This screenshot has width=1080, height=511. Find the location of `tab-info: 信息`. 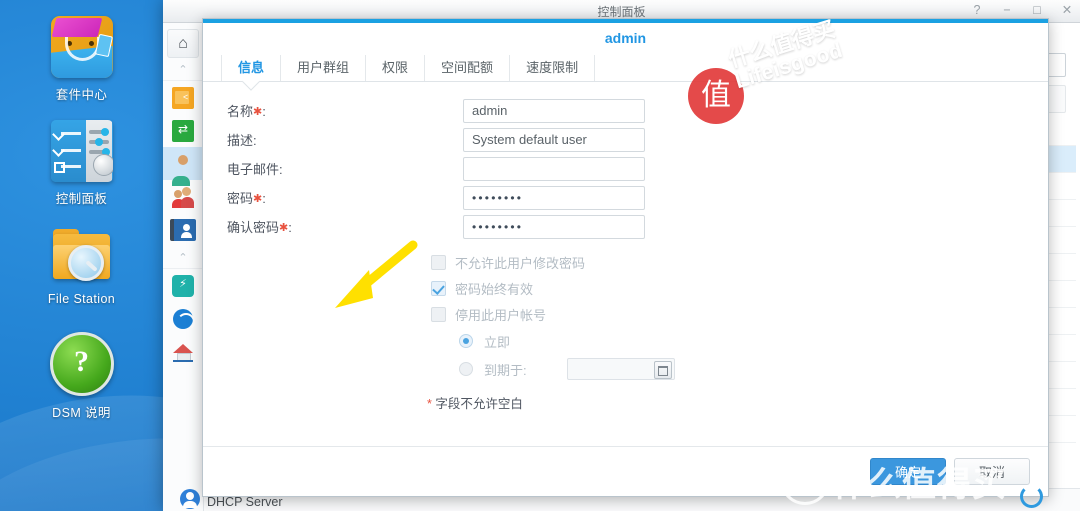

tab-info: 信息 is located at coordinates (251, 68).